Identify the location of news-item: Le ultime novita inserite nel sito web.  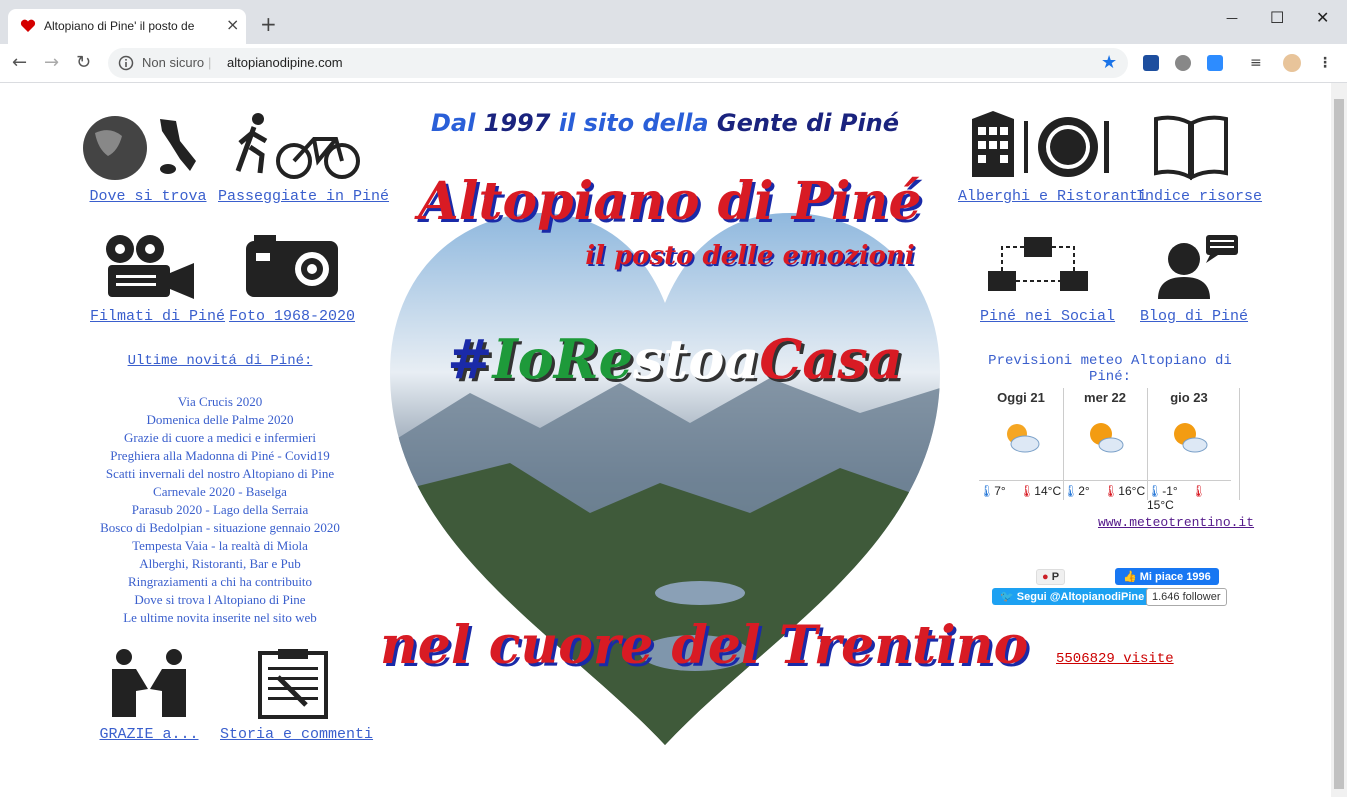
(220, 618).